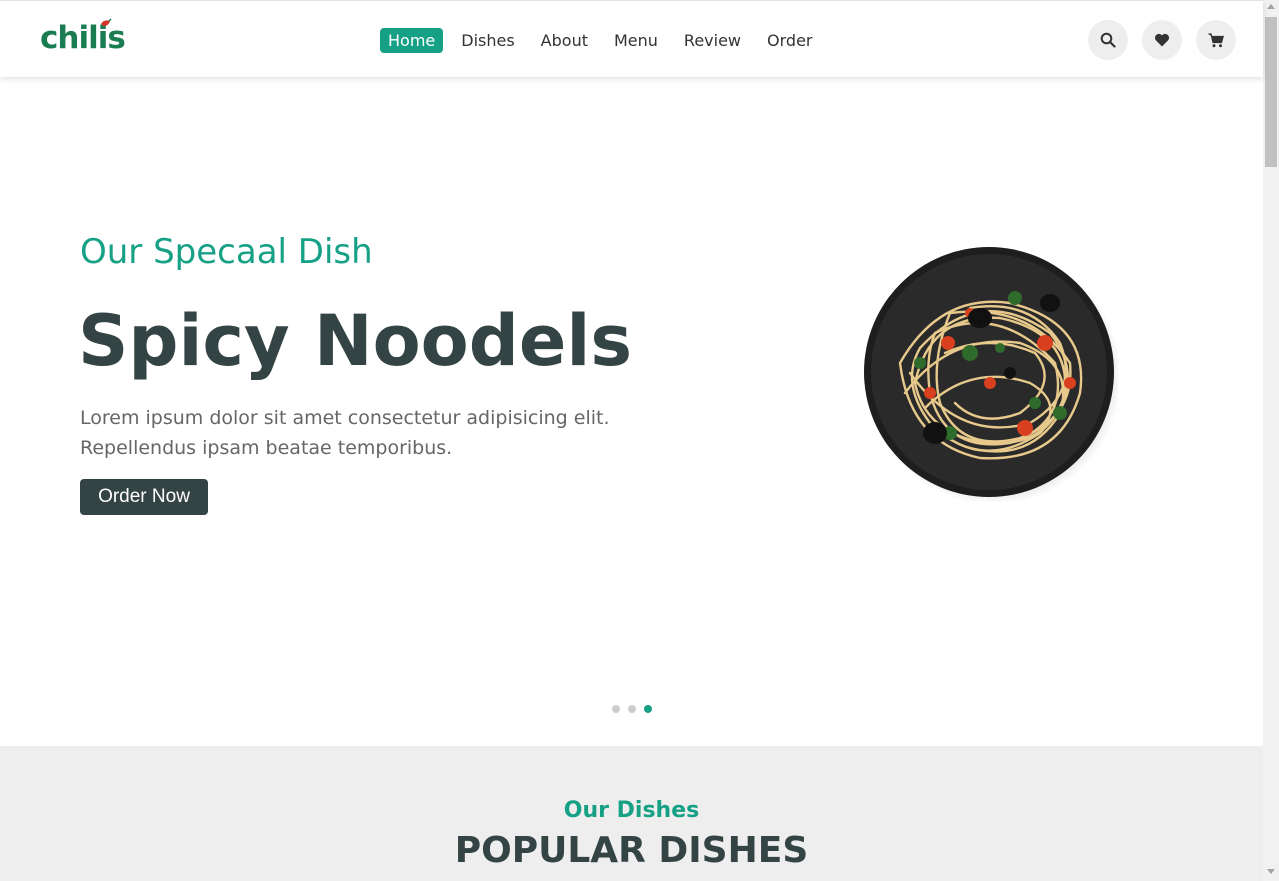 The image size is (1279, 881). Describe the element at coordinates (1271, 92) in the screenshot. I see `scrollbar-thumb` at that location.